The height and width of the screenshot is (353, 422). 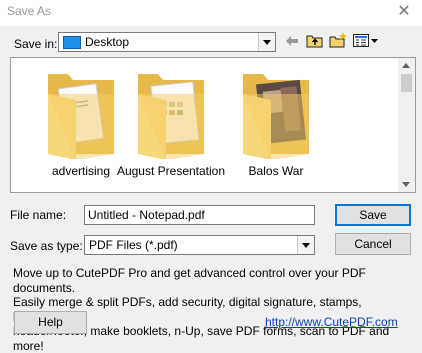 What do you see at coordinates (406, 125) in the screenshot?
I see `vertical-scrollbar` at bounding box center [406, 125].